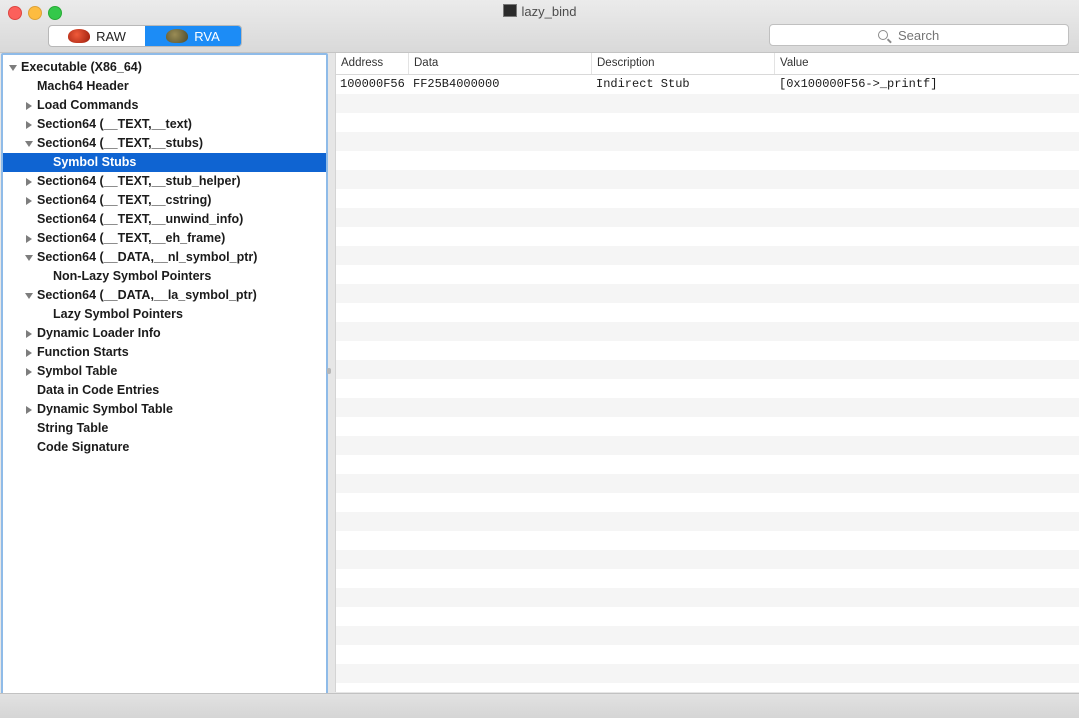 This screenshot has width=1079, height=718. I want to click on rva-segment-button: RVA, so click(193, 36).